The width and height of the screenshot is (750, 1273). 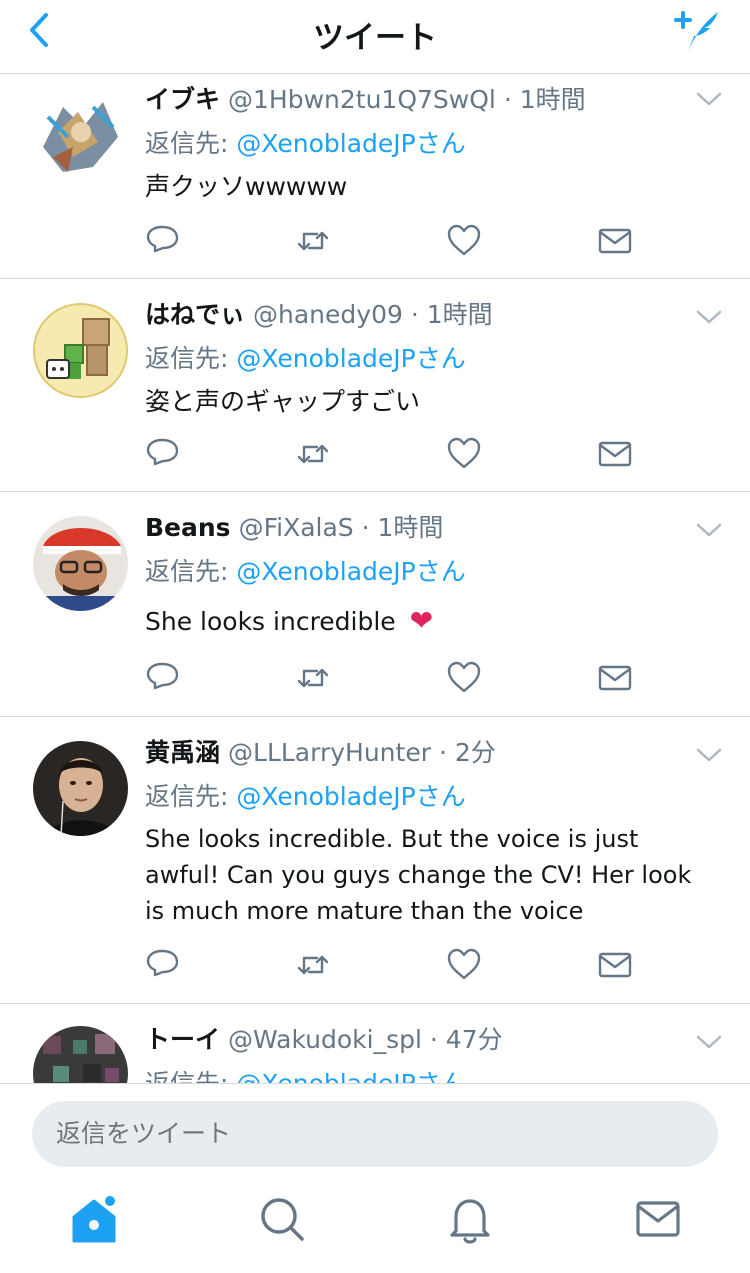 I want to click on tweet-header: イブキ @1Hbwn2tu1Q7SwQl · 1時間, so click(x=365, y=100).